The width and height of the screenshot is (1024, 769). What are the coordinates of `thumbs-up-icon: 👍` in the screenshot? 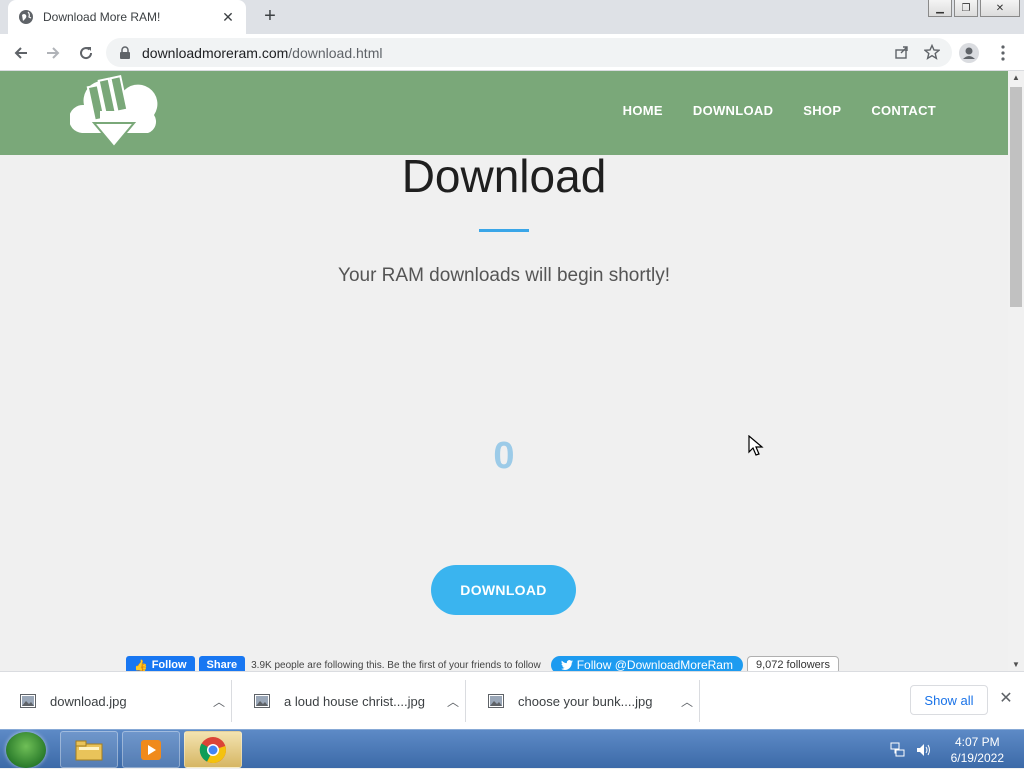 It's located at (141, 665).